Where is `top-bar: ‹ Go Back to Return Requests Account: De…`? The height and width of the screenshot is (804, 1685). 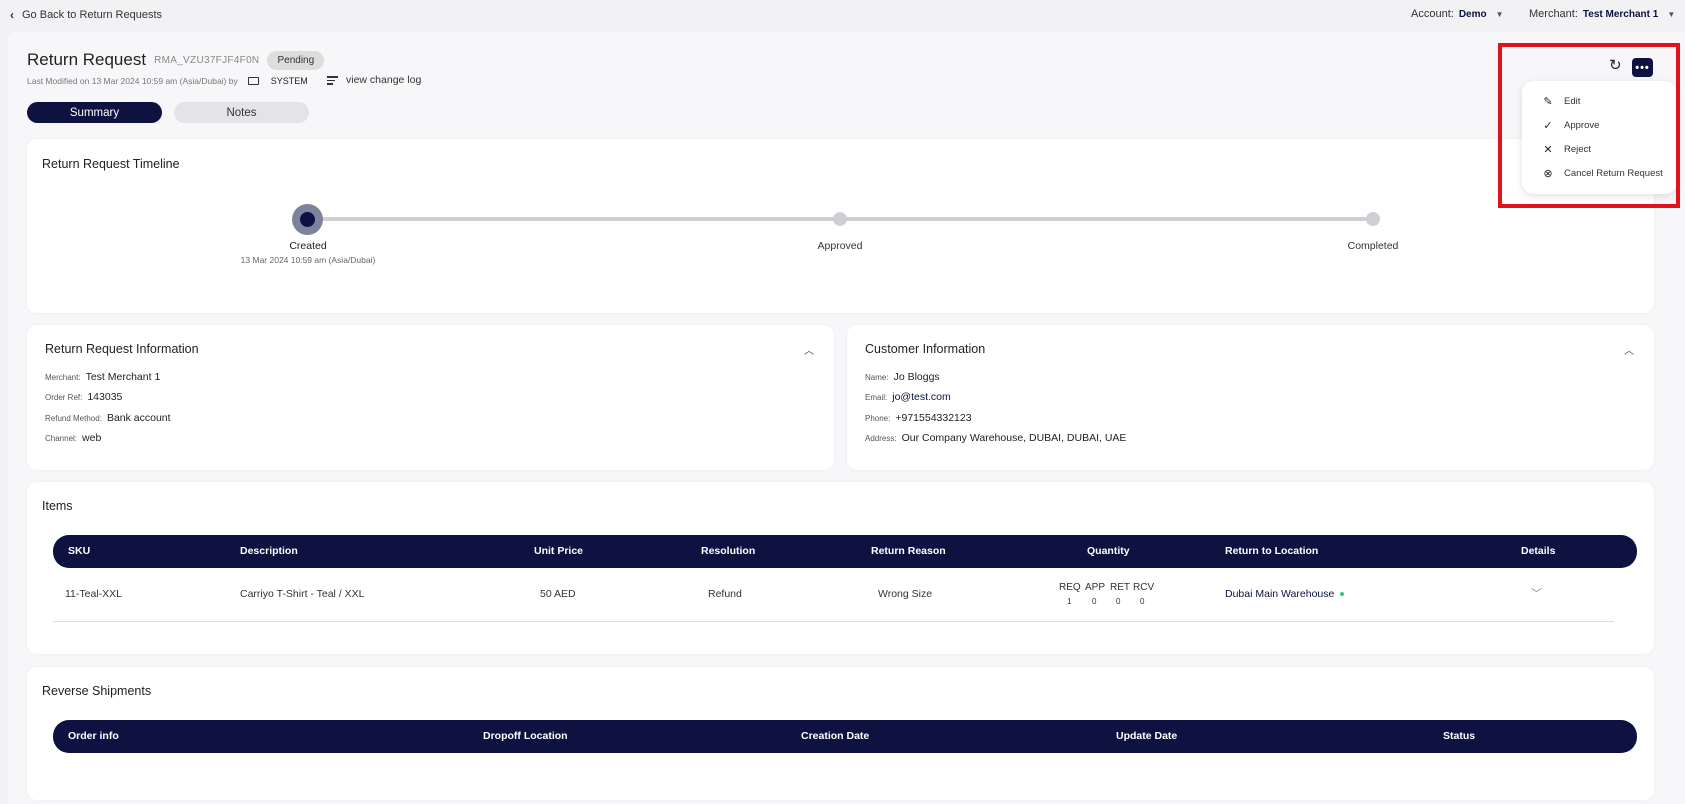 top-bar: ‹ Go Back to Return Requests Account: De… is located at coordinates (842, 14).